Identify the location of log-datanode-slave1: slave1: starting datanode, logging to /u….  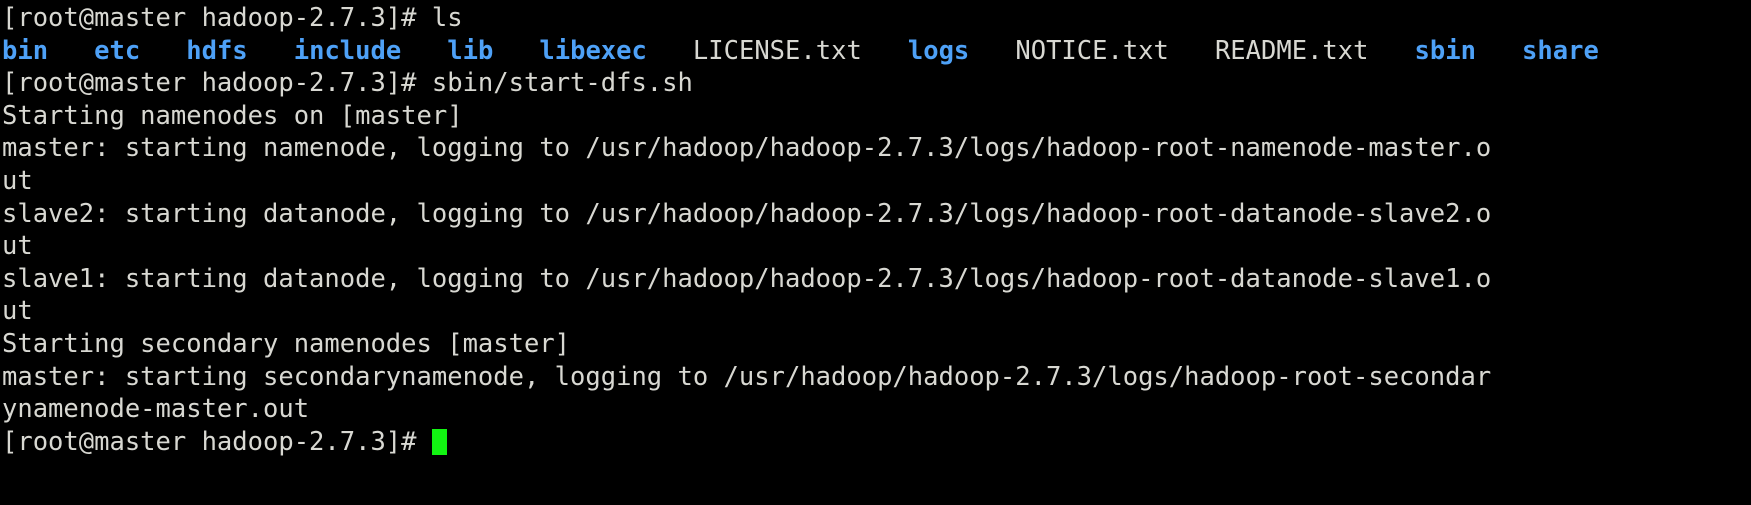
(747, 278).